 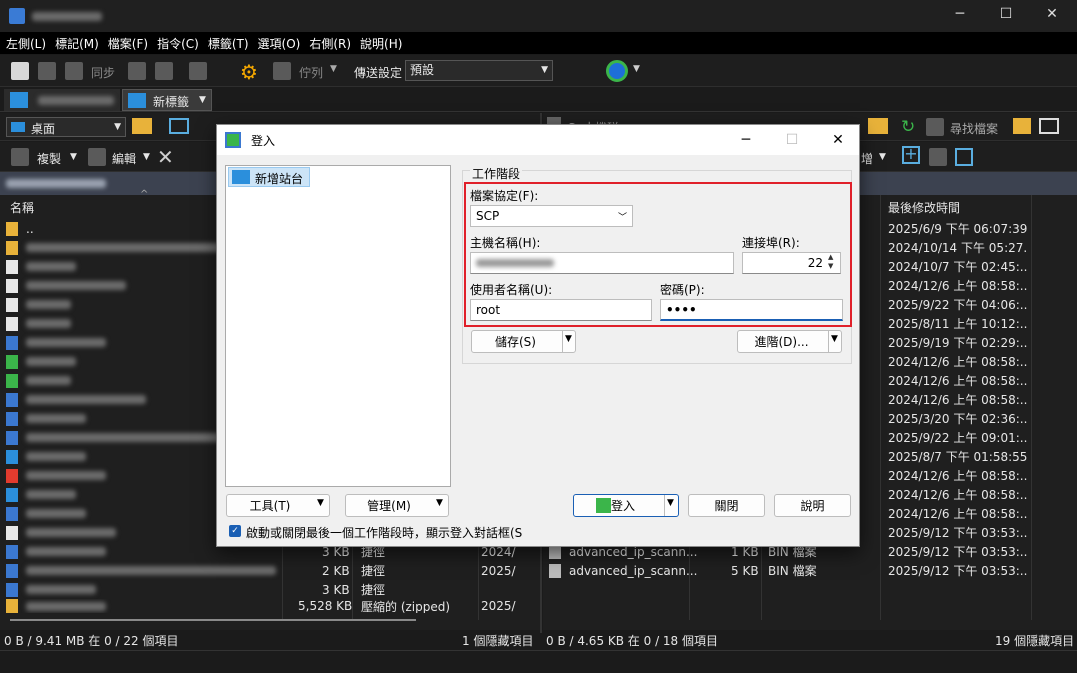 What do you see at coordinates (924, 207) in the screenshot?
I see `right-col-modified: 最後修改時間` at bounding box center [924, 207].